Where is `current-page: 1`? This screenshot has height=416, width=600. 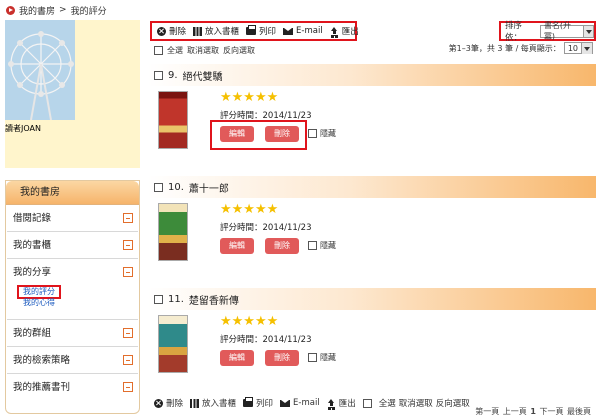
current-page: 1 is located at coordinates (533, 411).